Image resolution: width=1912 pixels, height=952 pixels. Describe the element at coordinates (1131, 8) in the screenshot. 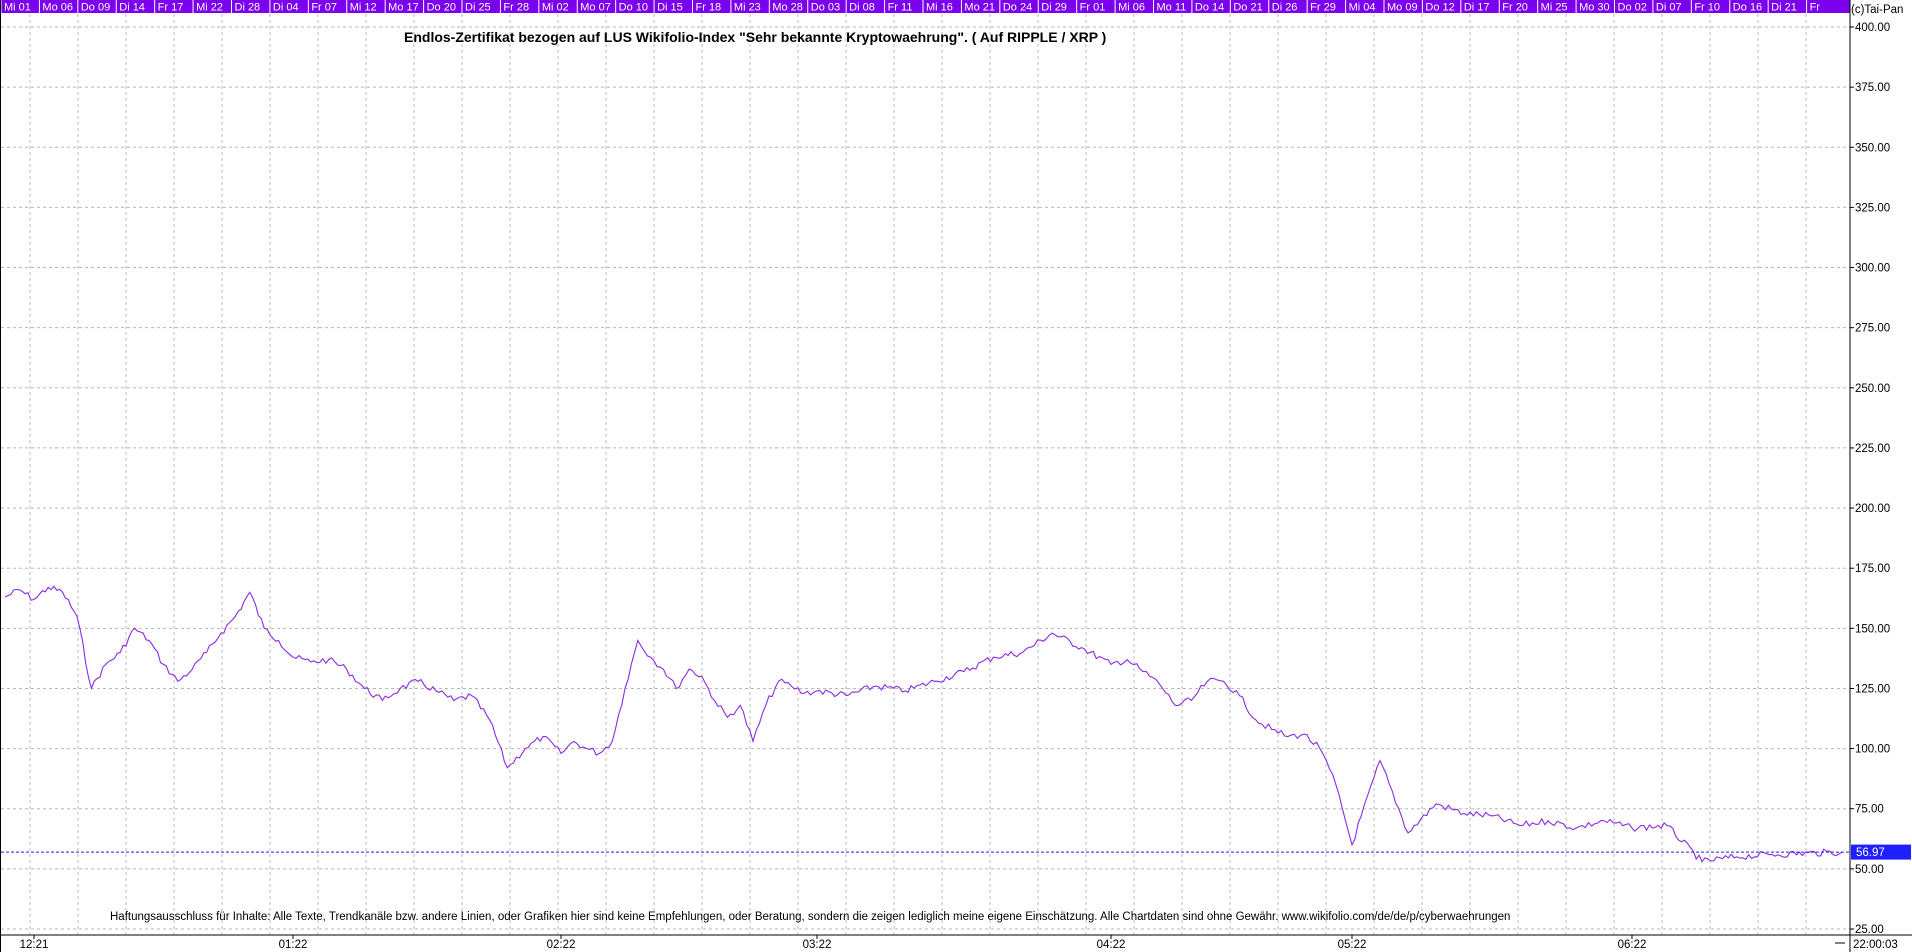

I see `date-strip-label: Mi 06` at that location.